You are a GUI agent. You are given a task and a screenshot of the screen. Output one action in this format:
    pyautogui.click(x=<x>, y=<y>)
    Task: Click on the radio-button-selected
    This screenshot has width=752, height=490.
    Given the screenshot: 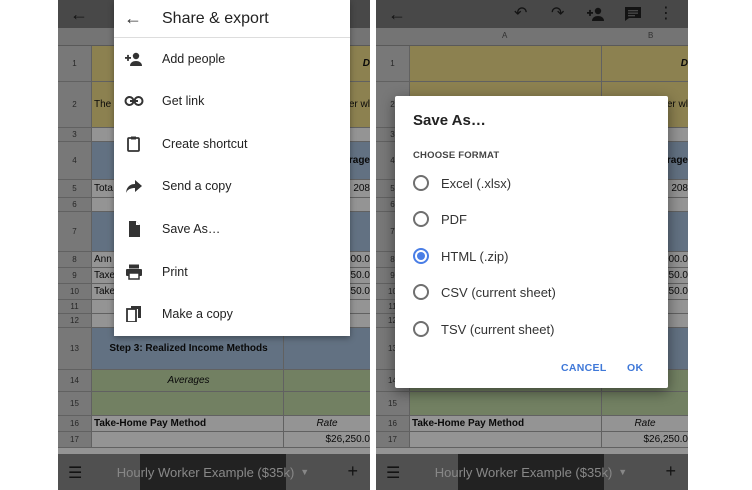 What is the action you would take?
    pyautogui.click(x=421, y=256)
    